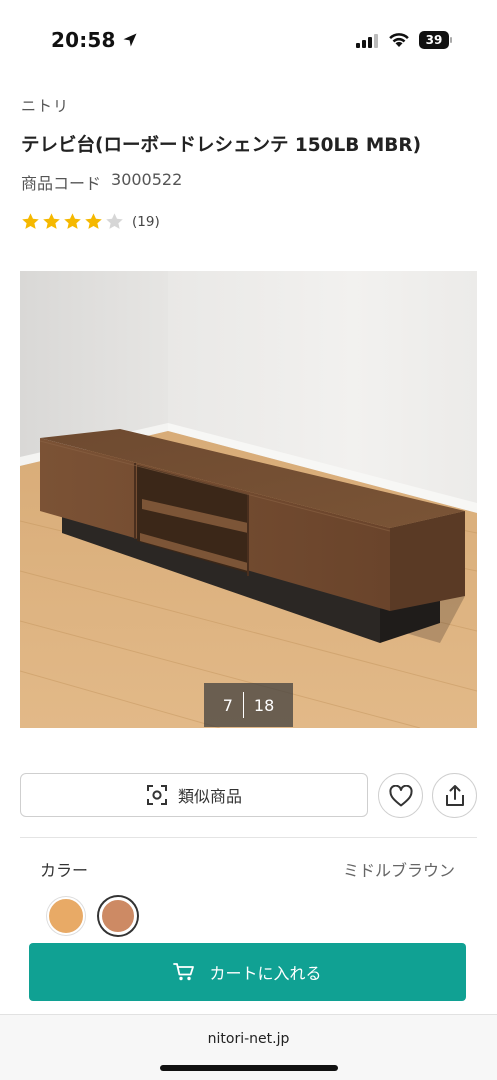  What do you see at coordinates (114, 221) in the screenshot?
I see `star-empty-icon` at bounding box center [114, 221].